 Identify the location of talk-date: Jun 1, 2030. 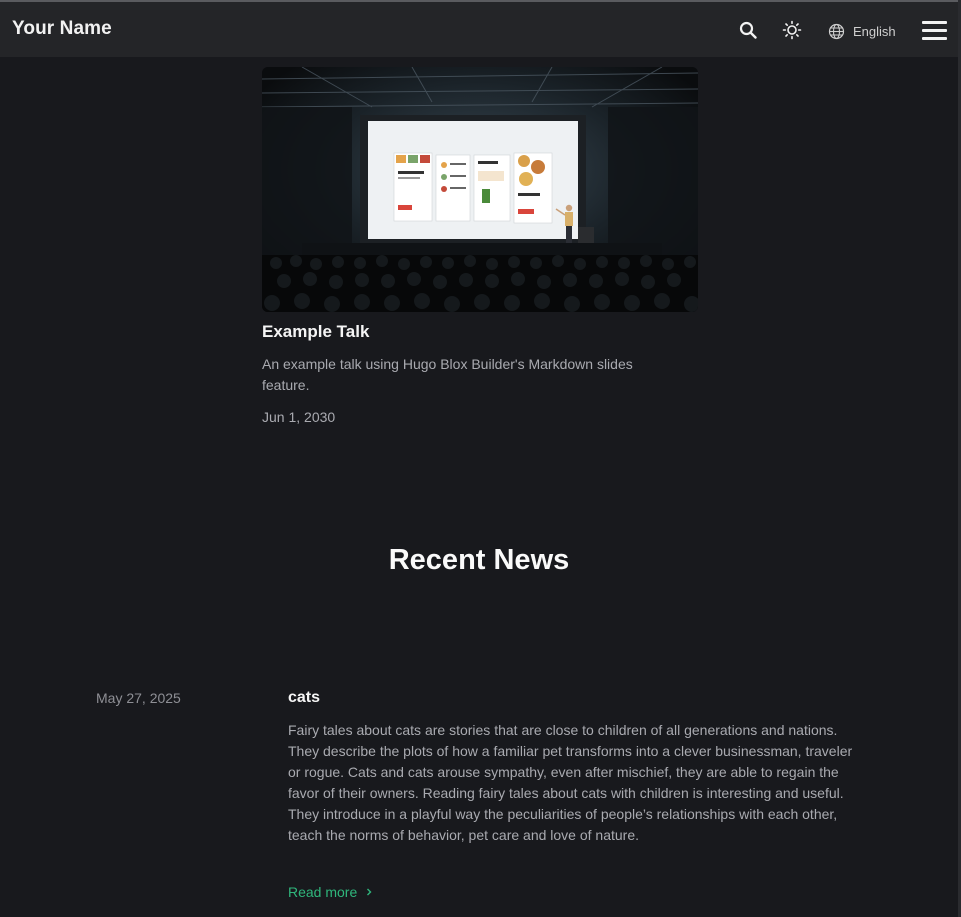
(299, 417).